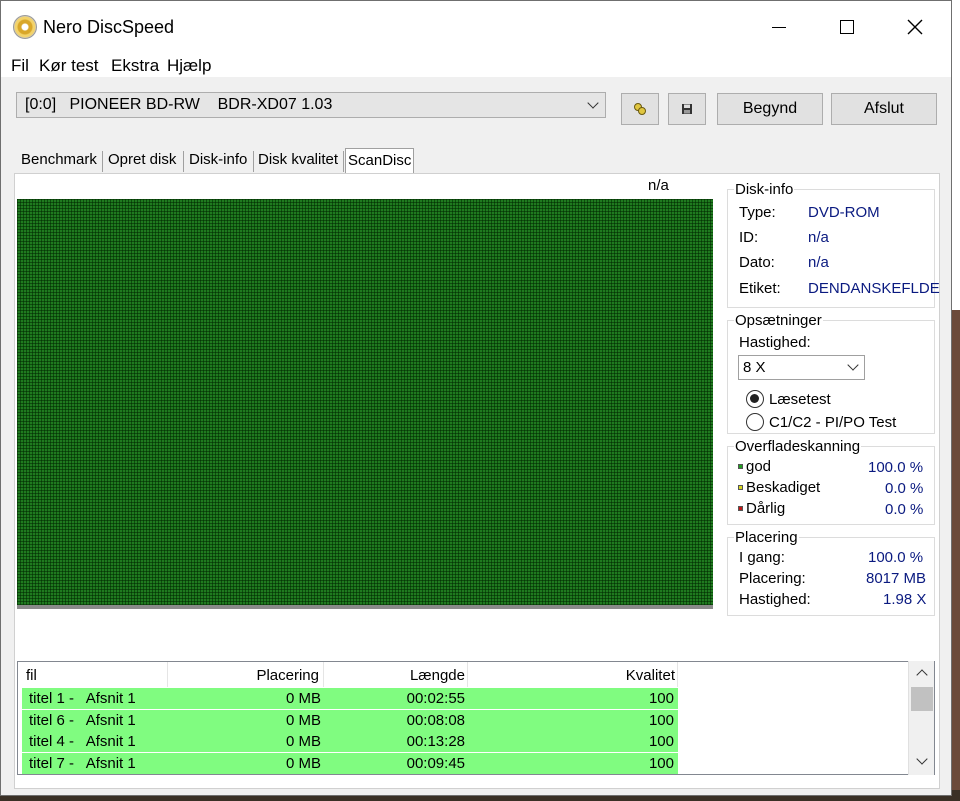 The width and height of the screenshot is (960, 801). Describe the element at coordinates (775, 342) in the screenshot. I see `speed-label: Hastighed:` at that location.